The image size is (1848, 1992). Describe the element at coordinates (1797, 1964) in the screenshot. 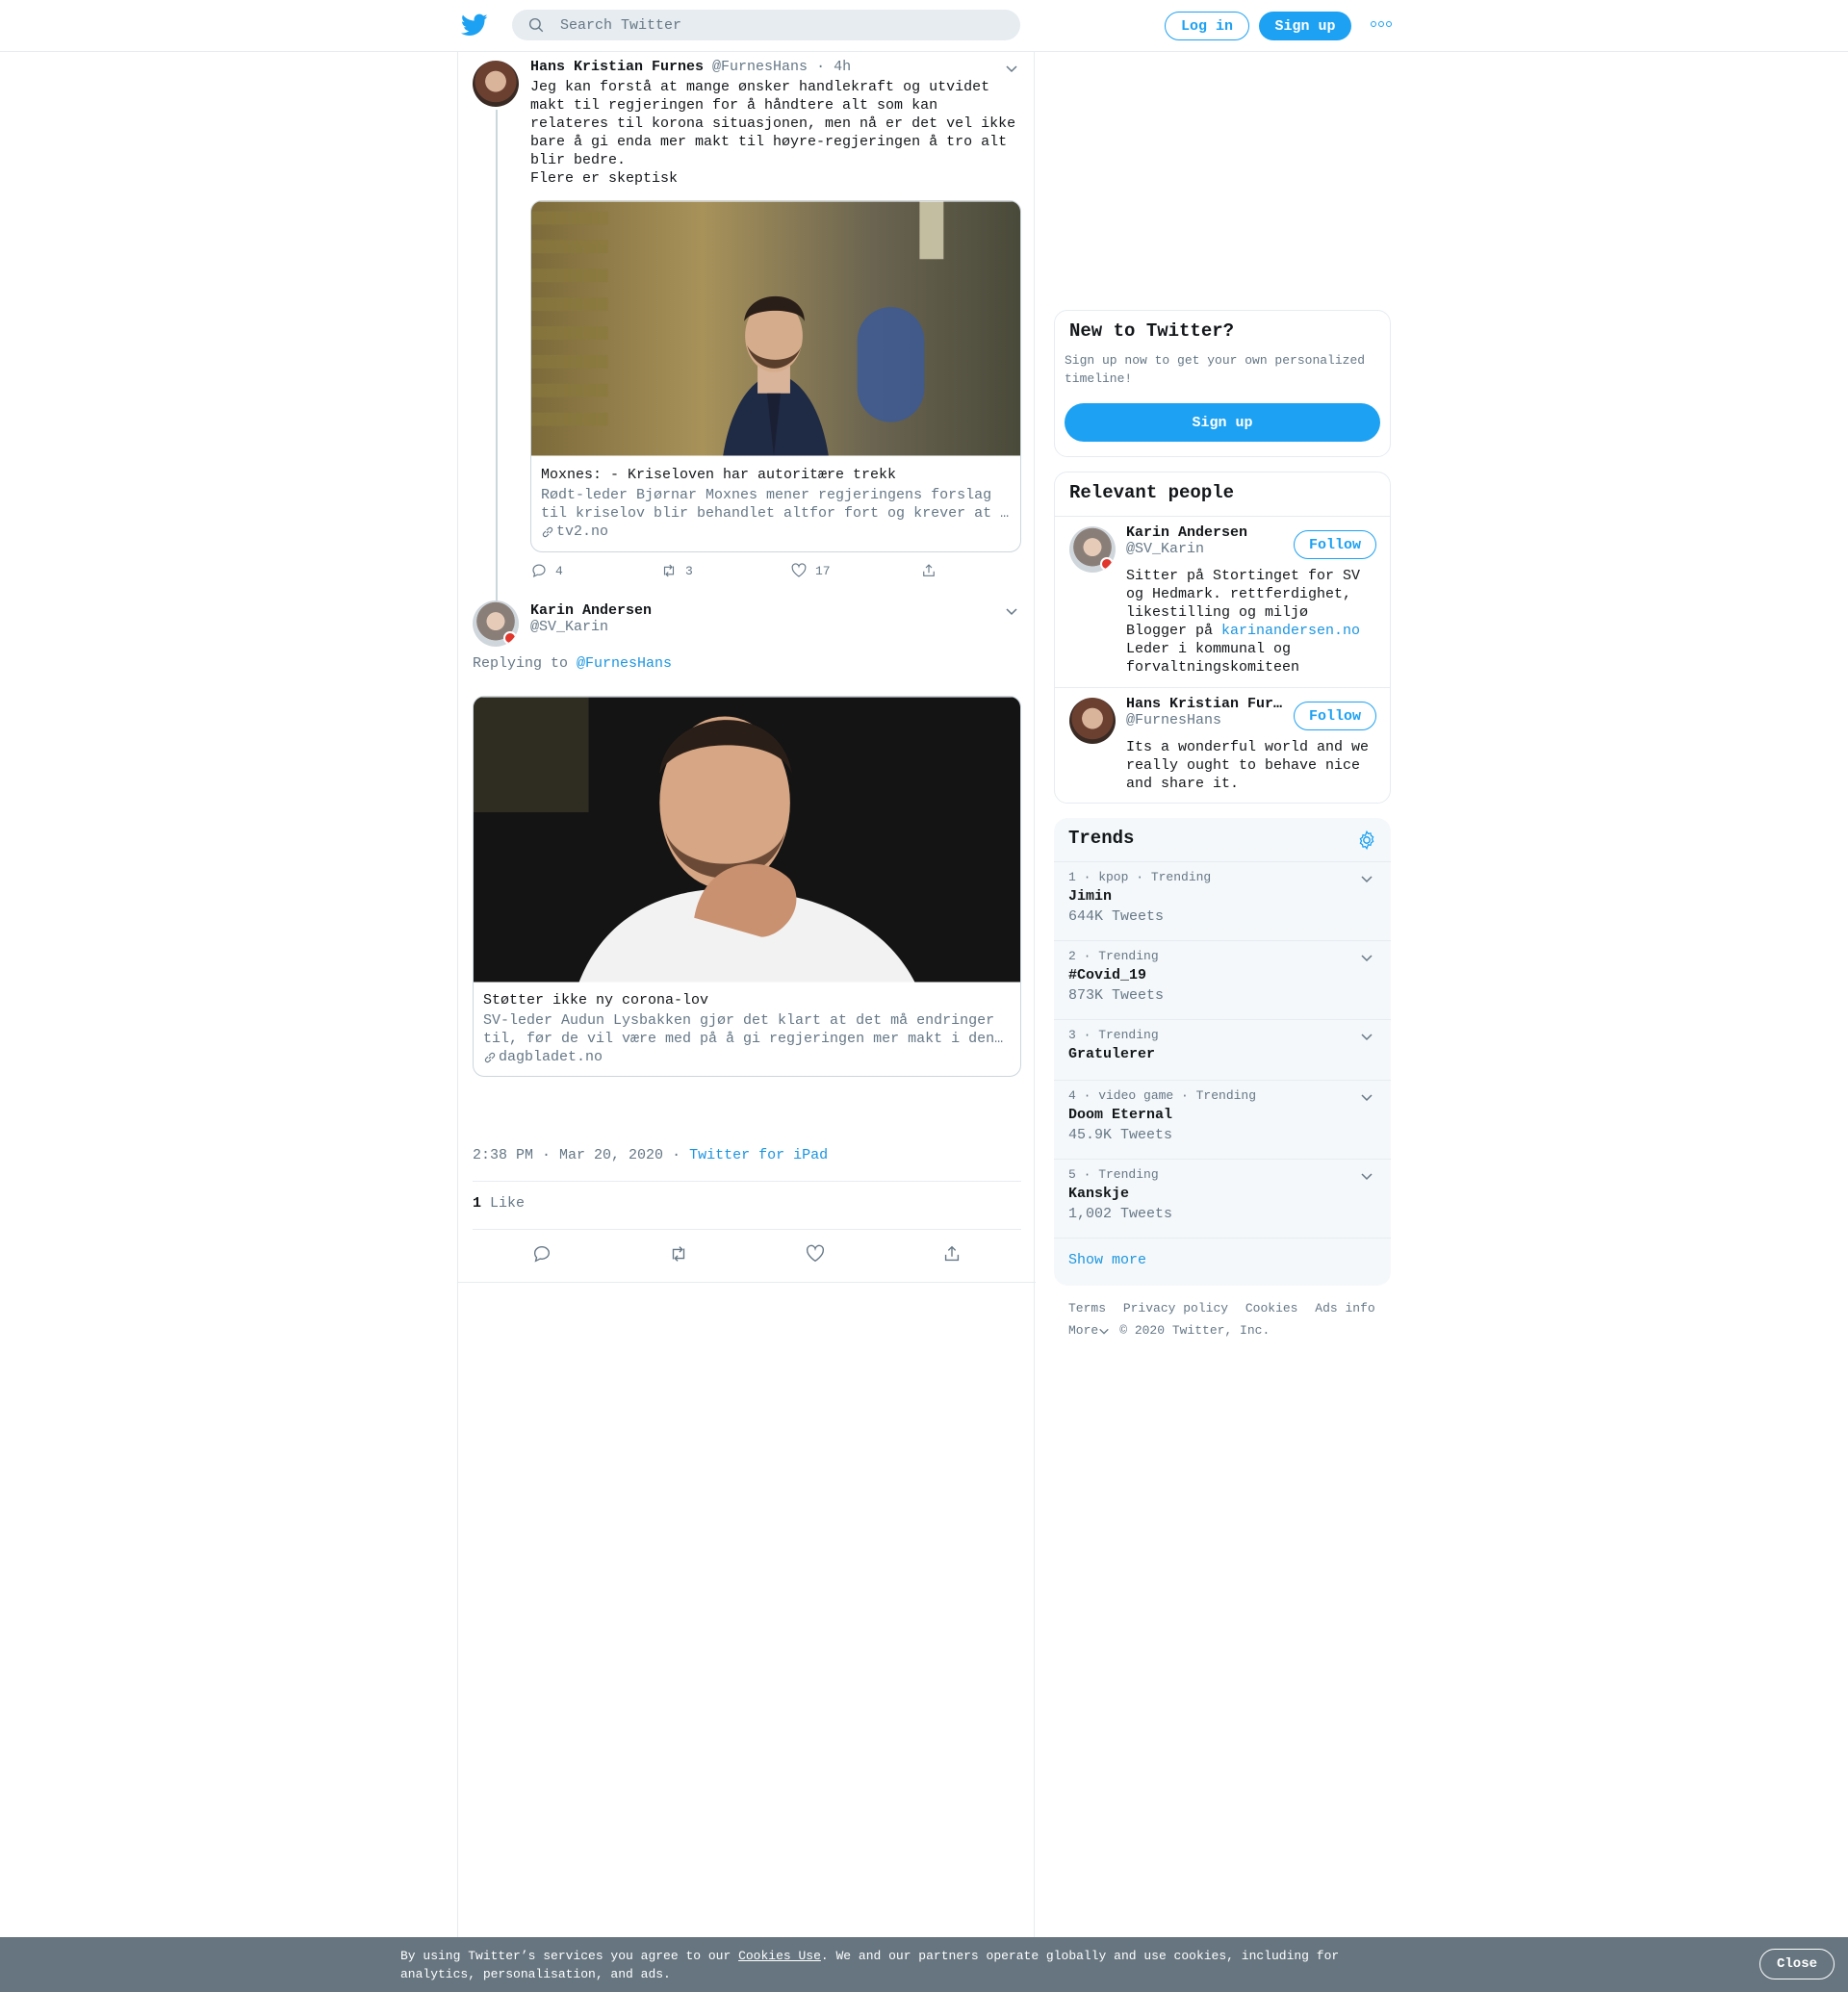

I see `close-button: Close` at that location.